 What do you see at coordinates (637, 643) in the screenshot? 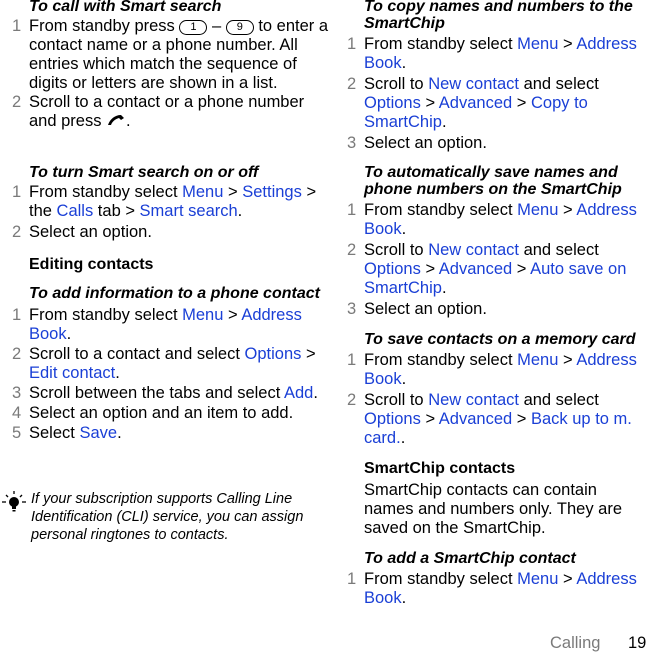
I see `page-number: 19` at bounding box center [637, 643].